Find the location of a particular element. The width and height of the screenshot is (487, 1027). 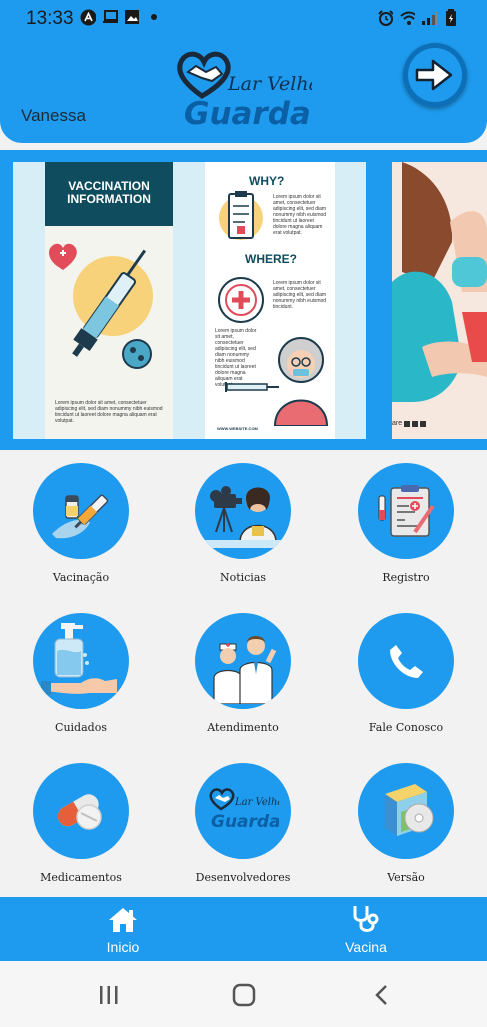

menu-label: Vacinação is located at coordinates (81, 577).